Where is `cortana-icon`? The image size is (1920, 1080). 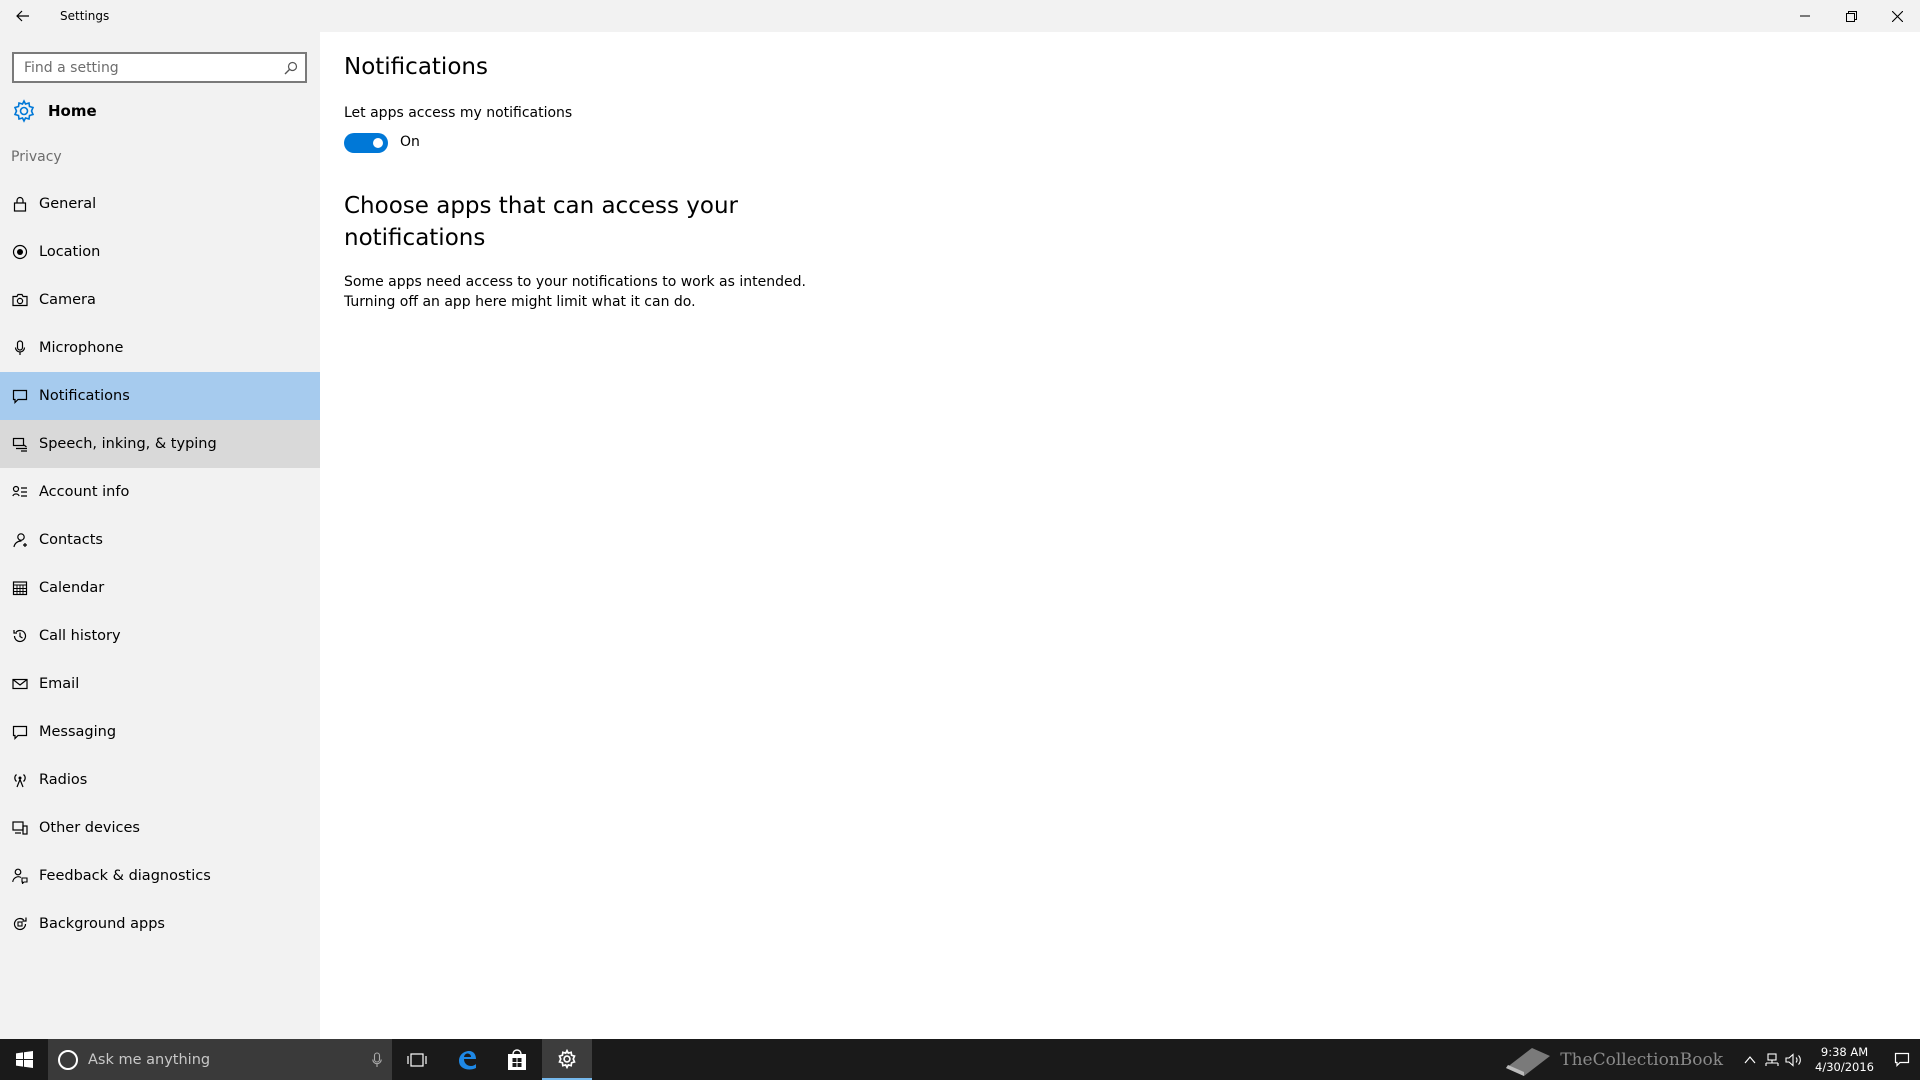 cortana-icon is located at coordinates (68, 1059).